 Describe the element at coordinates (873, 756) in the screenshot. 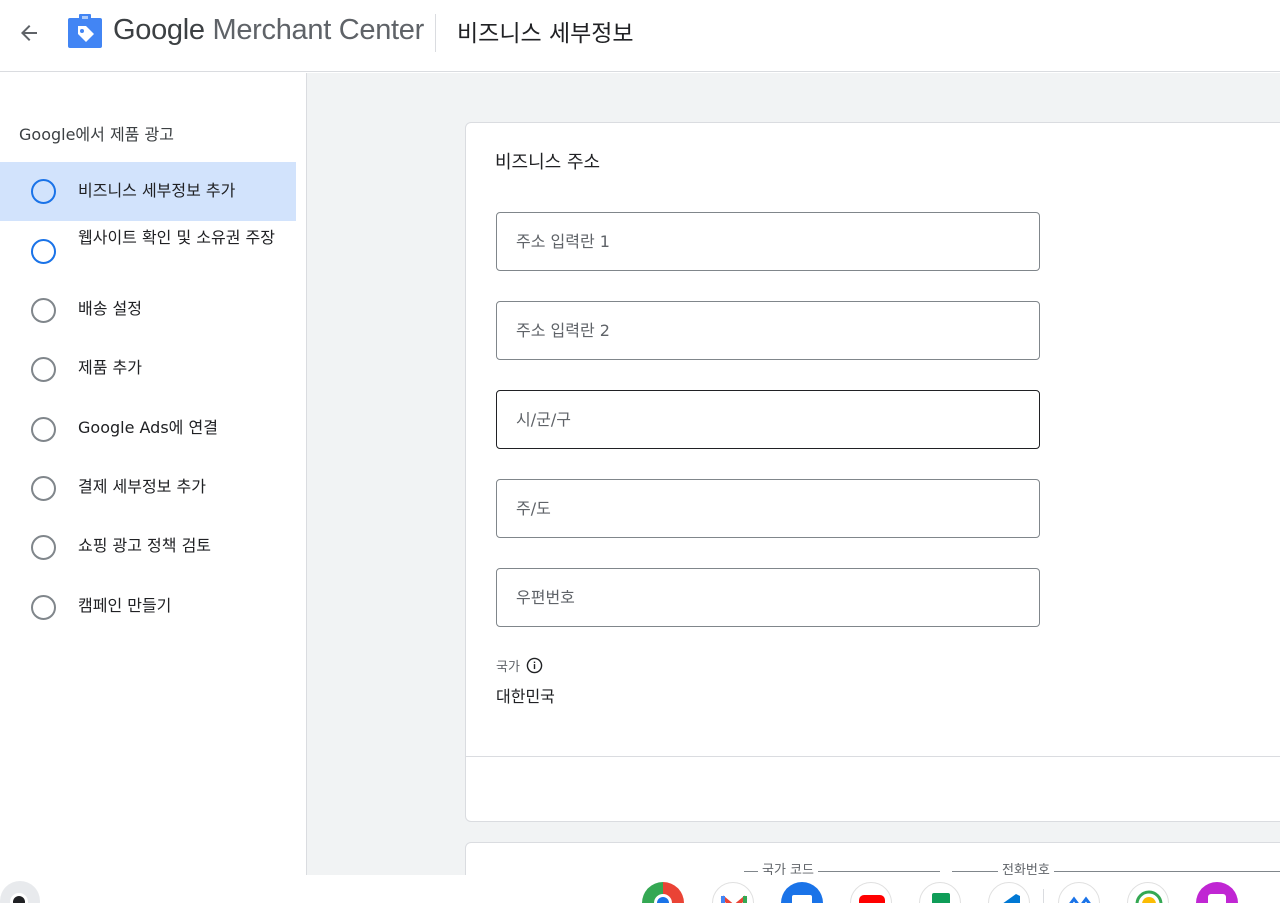

I see `card-divider` at that location.